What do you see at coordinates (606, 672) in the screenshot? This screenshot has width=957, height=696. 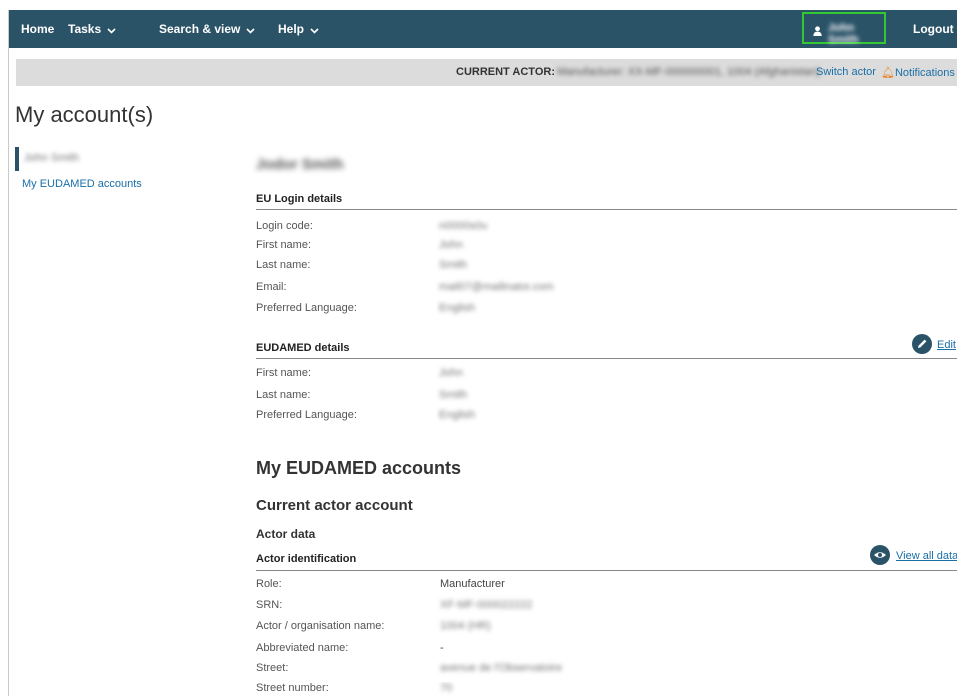 I see `detail-row: Street: avenue de l'Observatoire` at bounding box center [606, 672].